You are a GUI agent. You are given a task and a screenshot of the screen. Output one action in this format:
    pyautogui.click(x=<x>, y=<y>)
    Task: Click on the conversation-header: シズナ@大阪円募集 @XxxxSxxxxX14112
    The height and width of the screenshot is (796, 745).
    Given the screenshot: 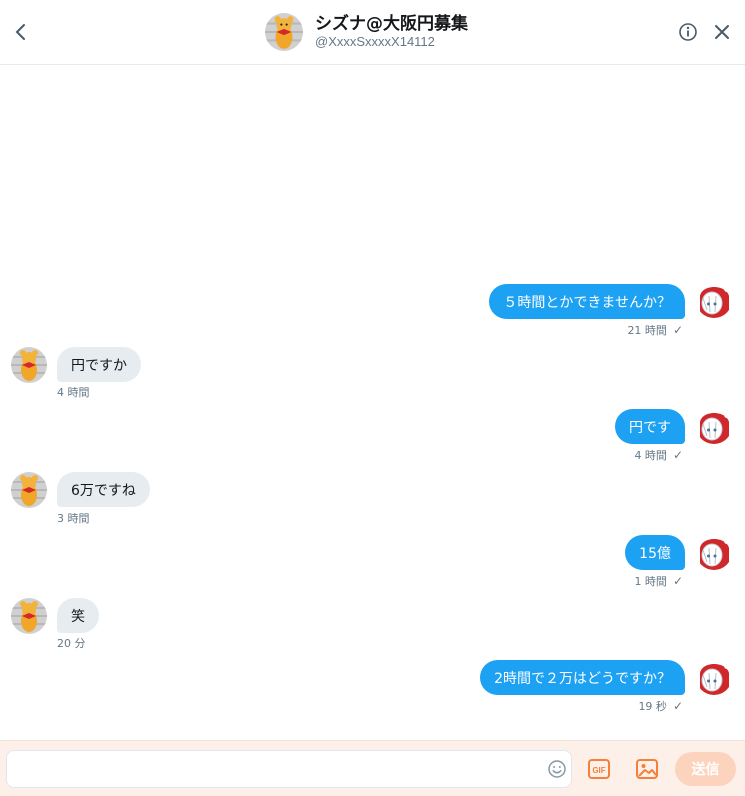 What is the action you would take?
    pyautogui.click(x=372, y=32)
    